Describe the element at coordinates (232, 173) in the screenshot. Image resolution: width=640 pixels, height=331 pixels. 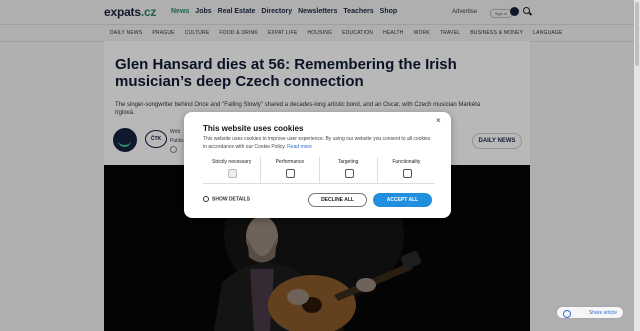
I see `strictly-necessary-checkbox` at that location.